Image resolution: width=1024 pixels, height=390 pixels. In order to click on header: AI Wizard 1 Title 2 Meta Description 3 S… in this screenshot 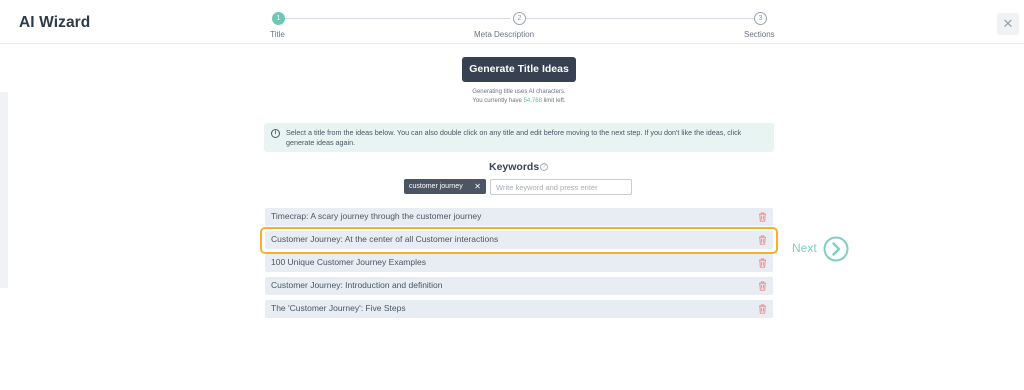, I will do `click(512, 22)`.